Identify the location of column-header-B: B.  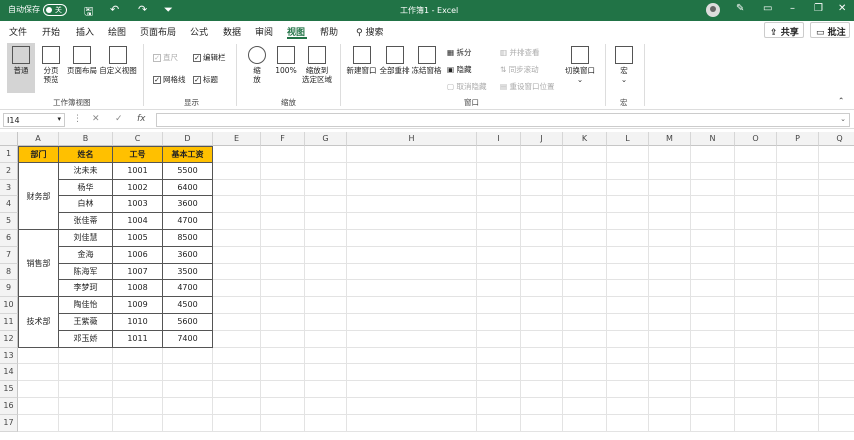
(86, 139).